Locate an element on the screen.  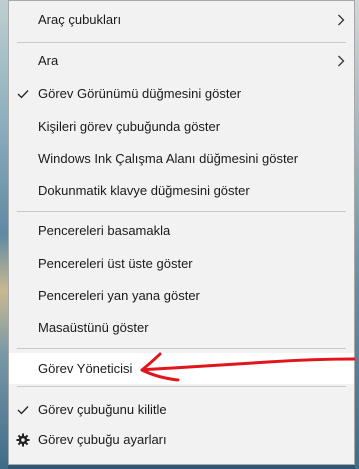
menu-item-taskbar-settings: Görev çubuğu ayarları is located at coordinates (181, 440).